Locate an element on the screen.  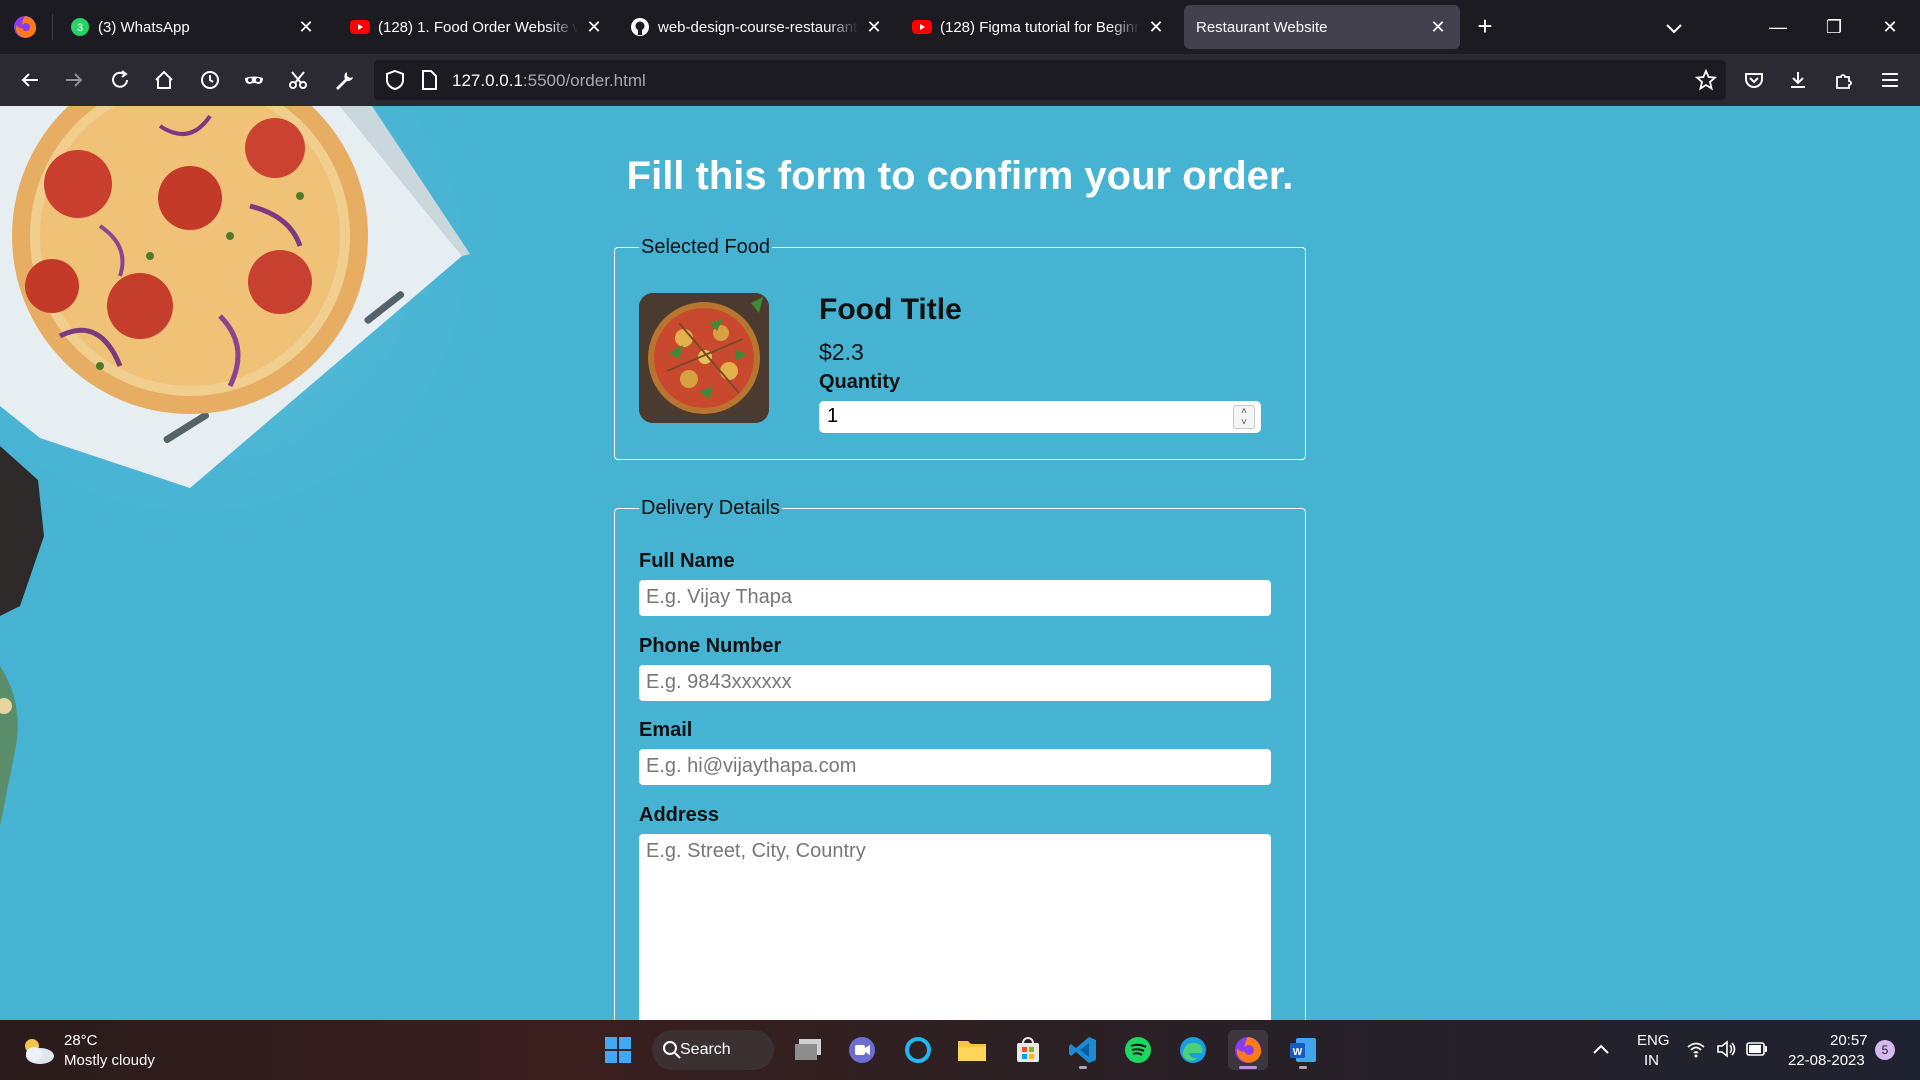
address-textarea: E.g. Street, City, Country is located at coordinates (955, 927).